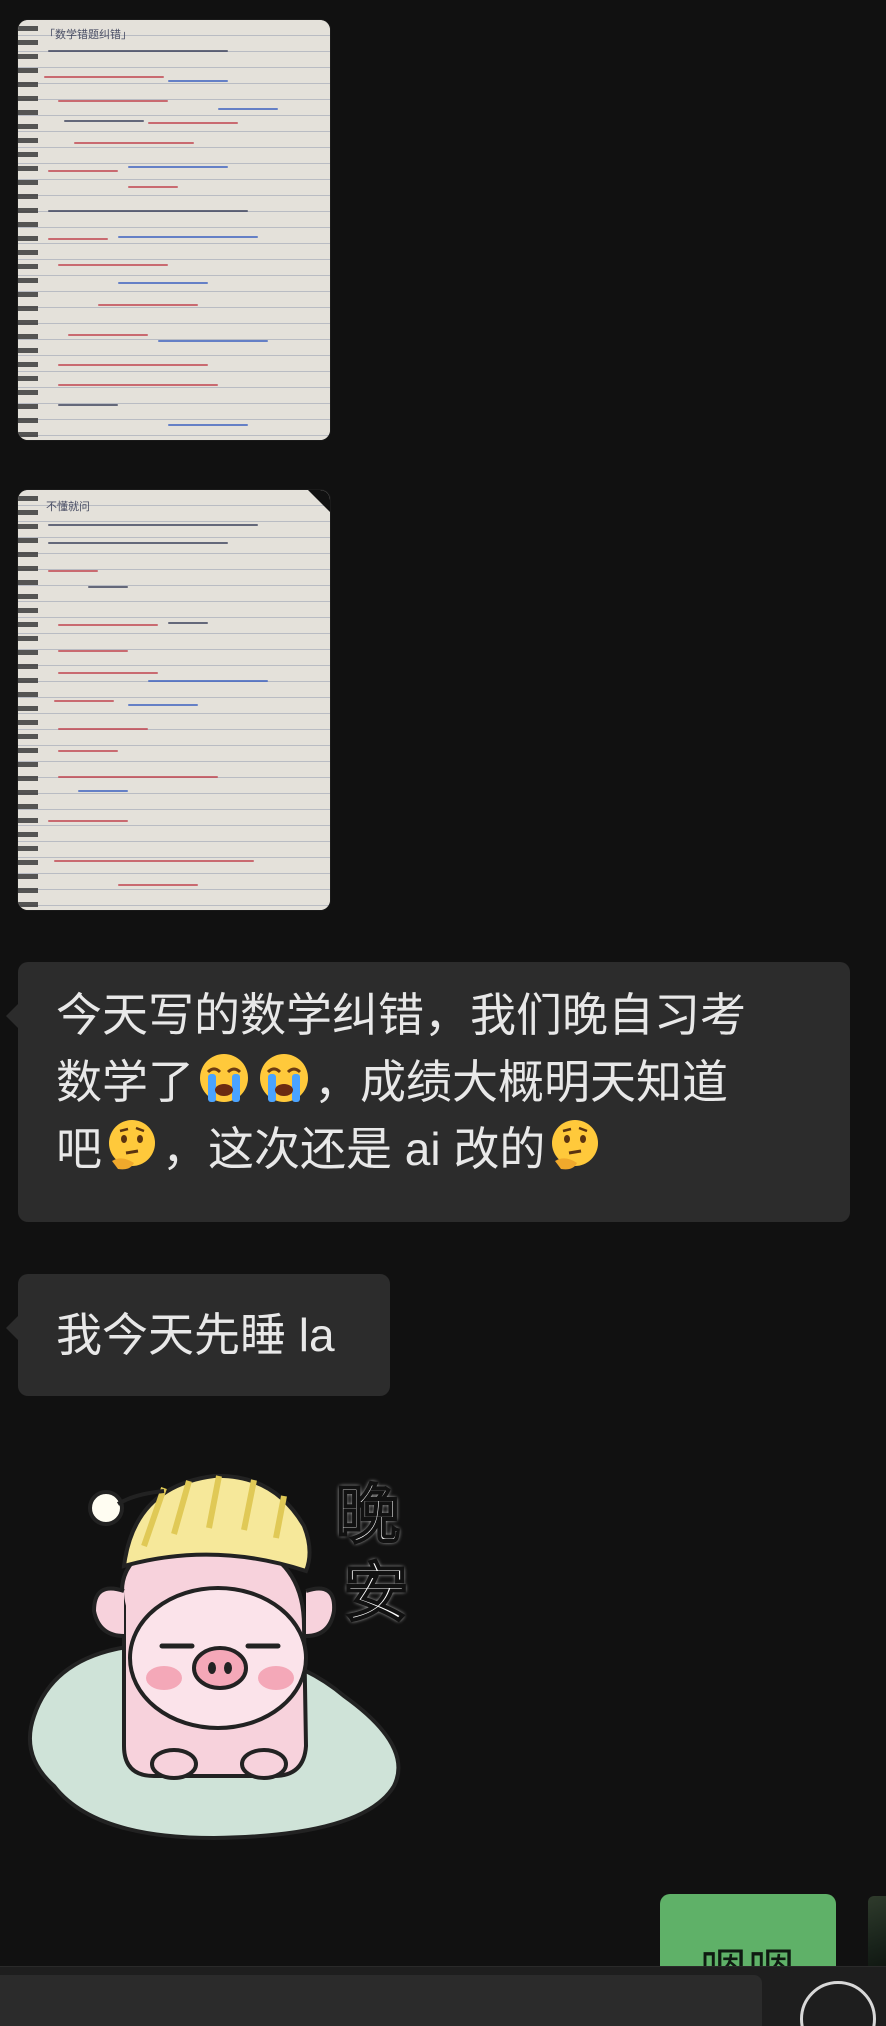 Image resolution: width=886 pixels, height=2026 pixels. I want to click on message-text: 我今天先睡 la, so click(195, 1335).